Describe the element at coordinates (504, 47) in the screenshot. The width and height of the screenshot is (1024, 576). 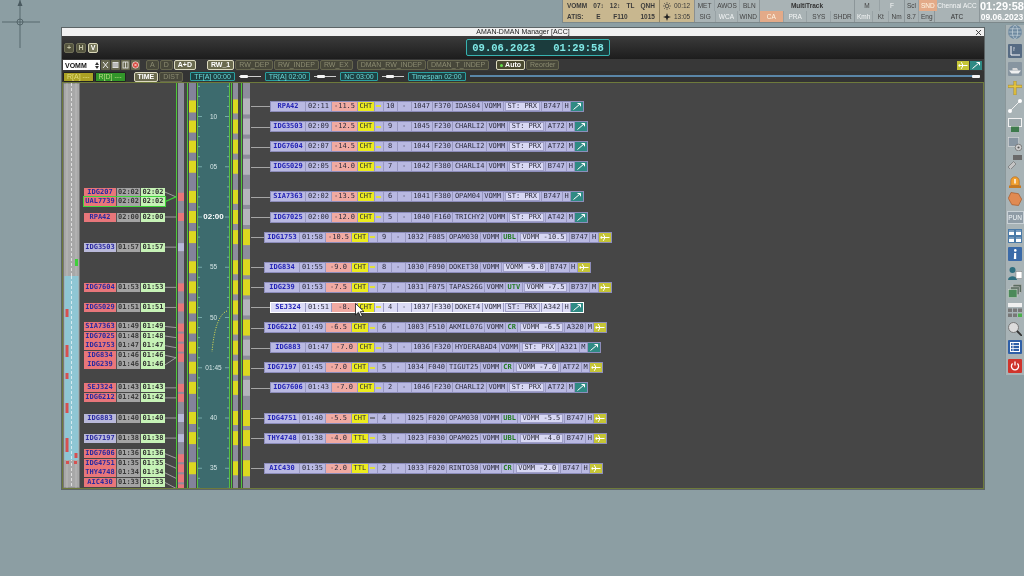
I see `date-text: 09.06.2023` at that location.